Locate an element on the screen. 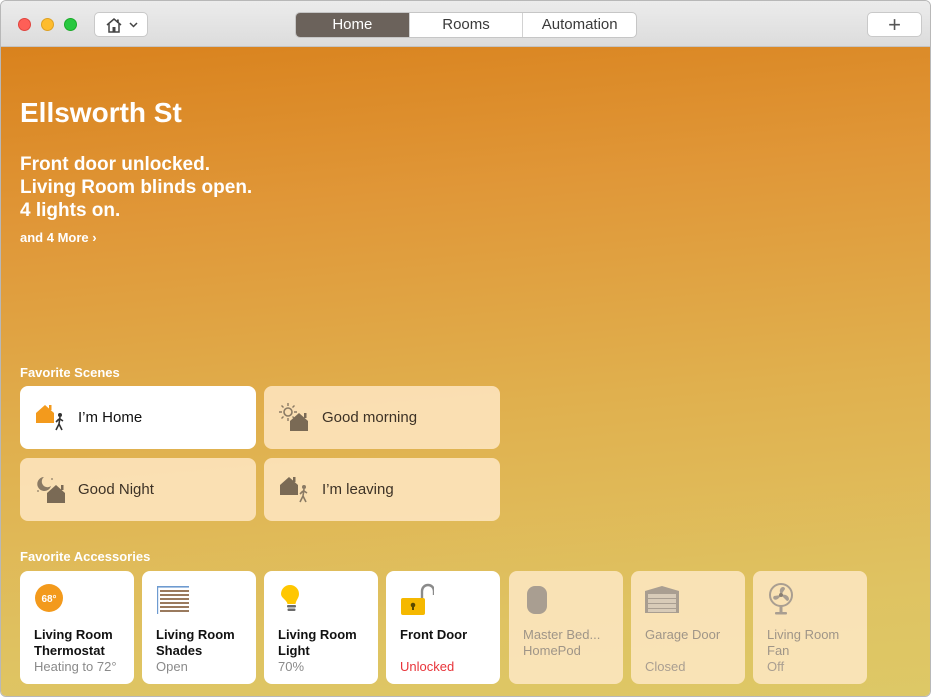  accessory-tile-garage-door: Garage Door Closed is located at coordinates (688, 627).